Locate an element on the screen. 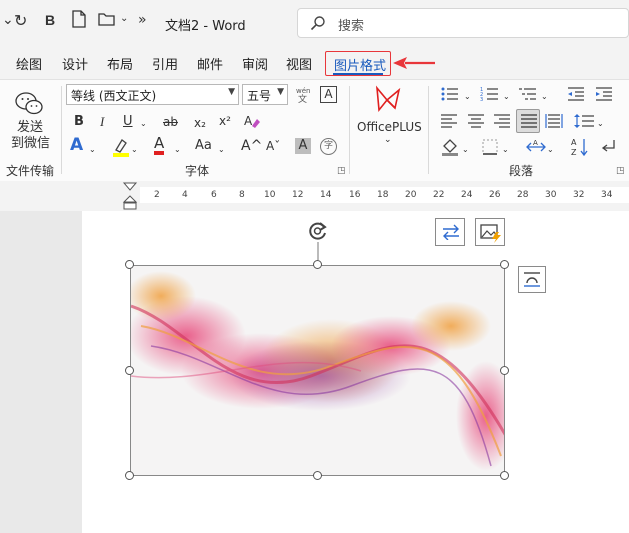 The height and width of the screenshot is (533, 629). resize-handle-left is located at coordinates (129, 370).